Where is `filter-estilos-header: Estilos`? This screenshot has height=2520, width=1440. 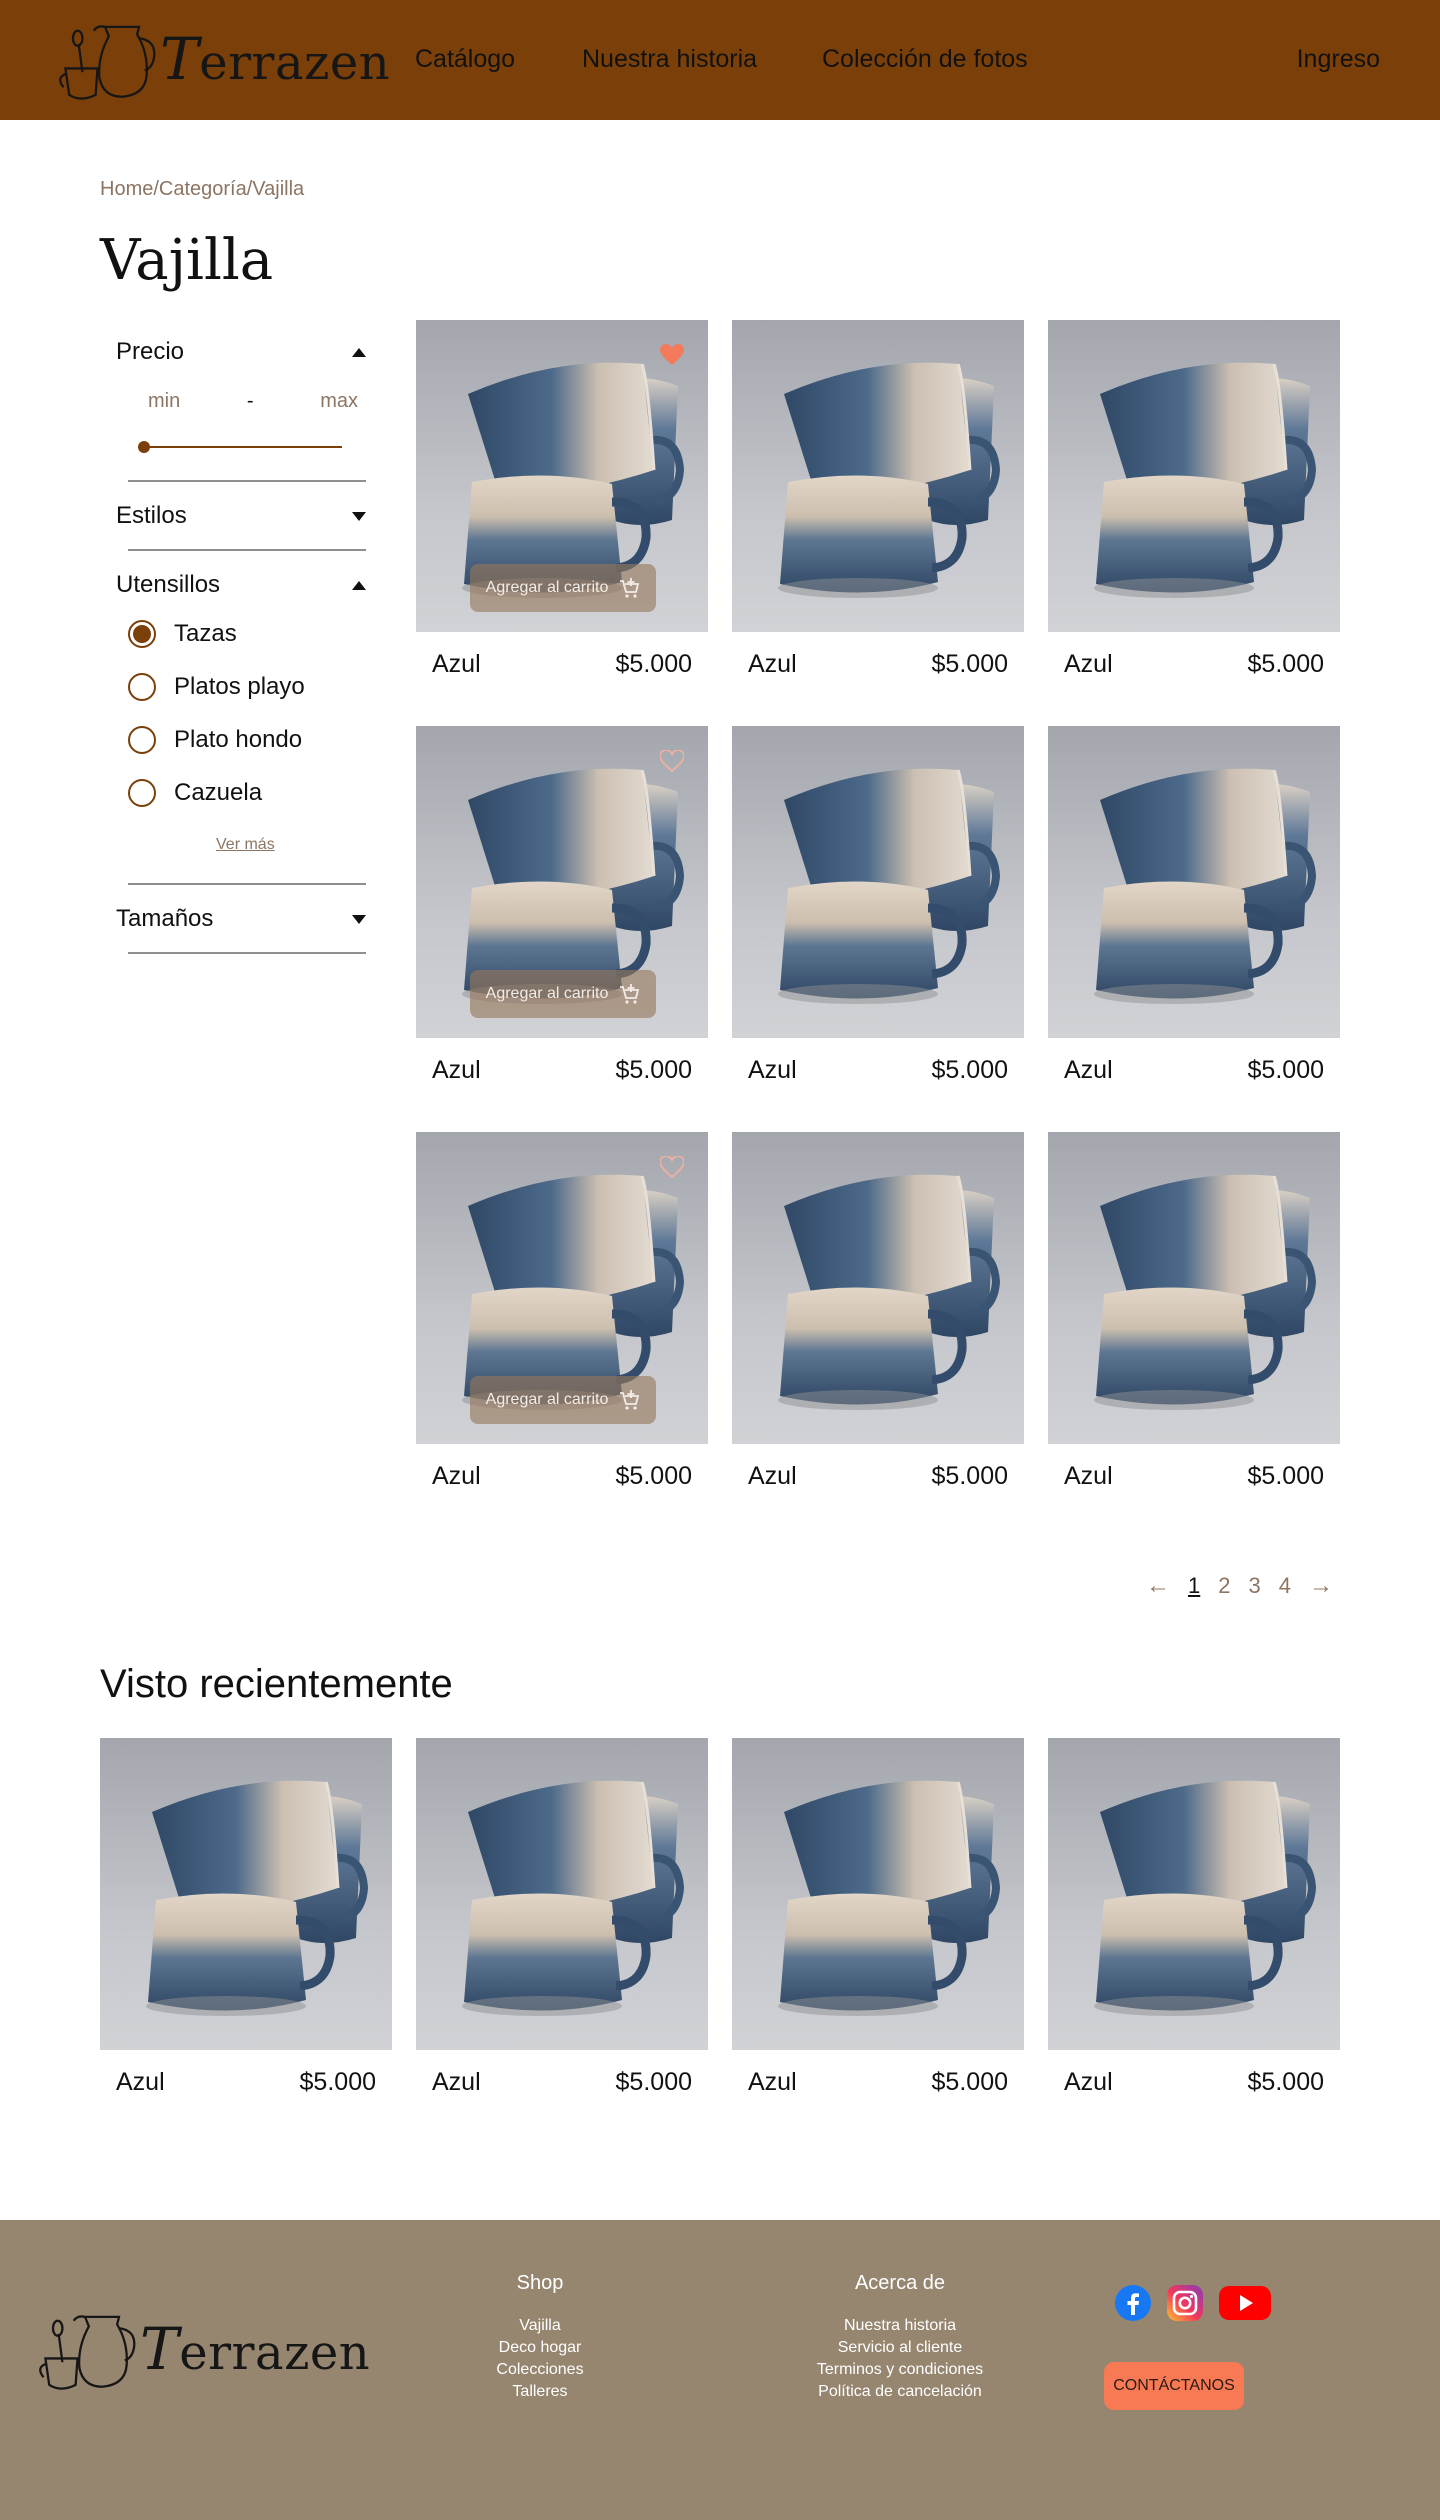
filter-estilos-header: Estilos is located at coordinates (241, 516).